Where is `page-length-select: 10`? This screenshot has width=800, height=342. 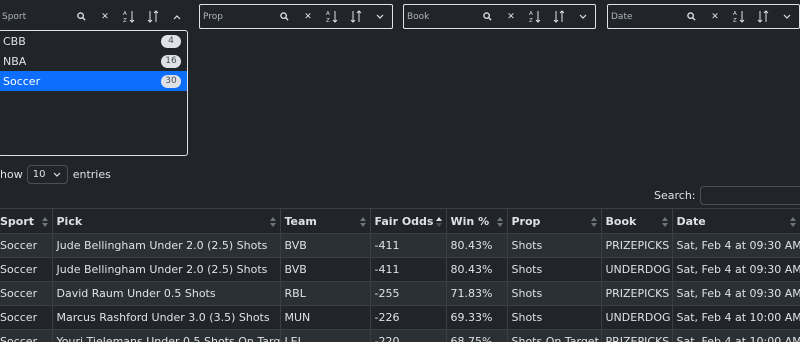
page-length-select: 10 is located at coordinates (47, 174).